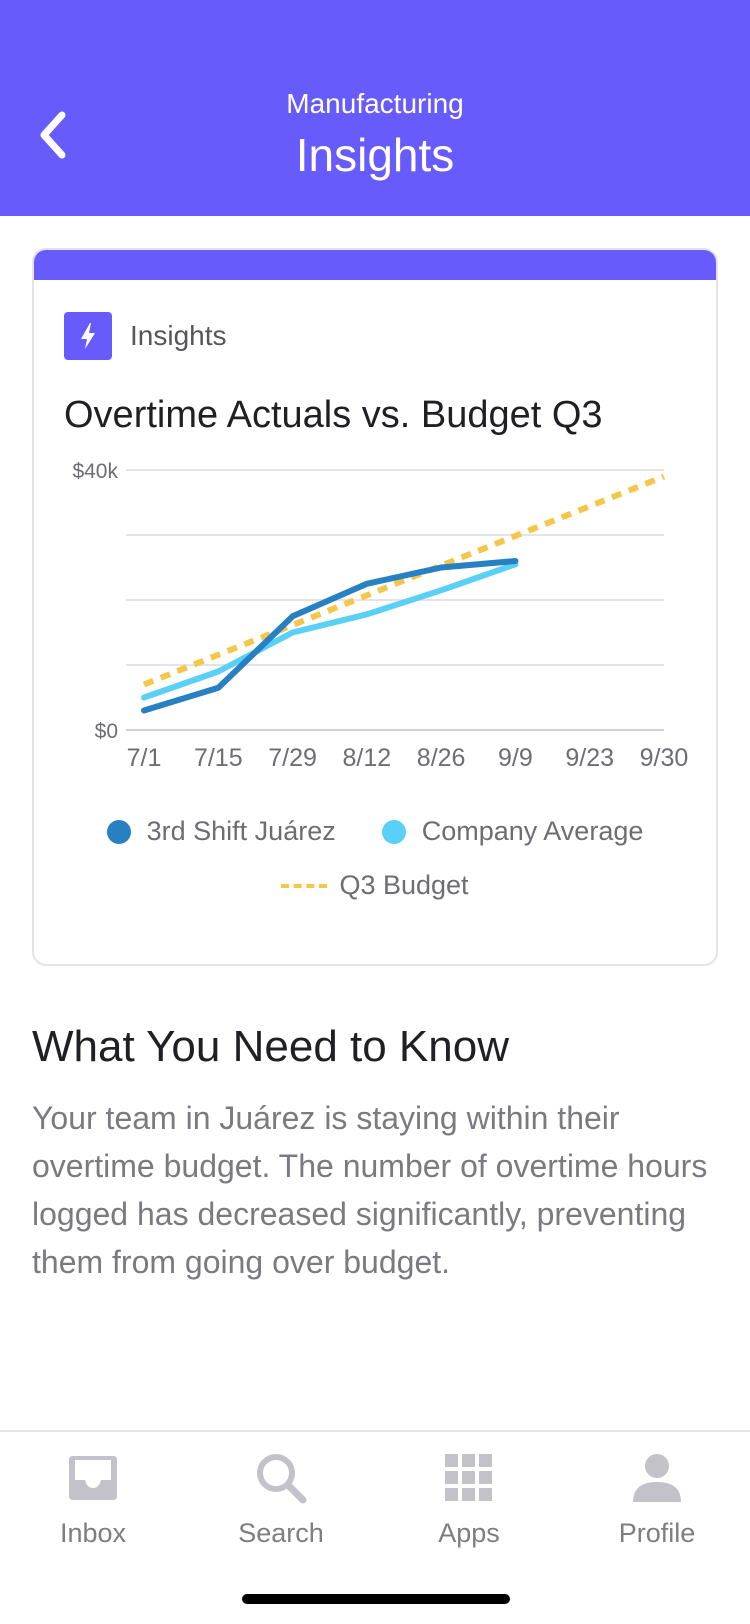 The height and width of the screenshot is (1624, 750). I want to click on legend-label-company-average: Company Average, so click(532, 831).